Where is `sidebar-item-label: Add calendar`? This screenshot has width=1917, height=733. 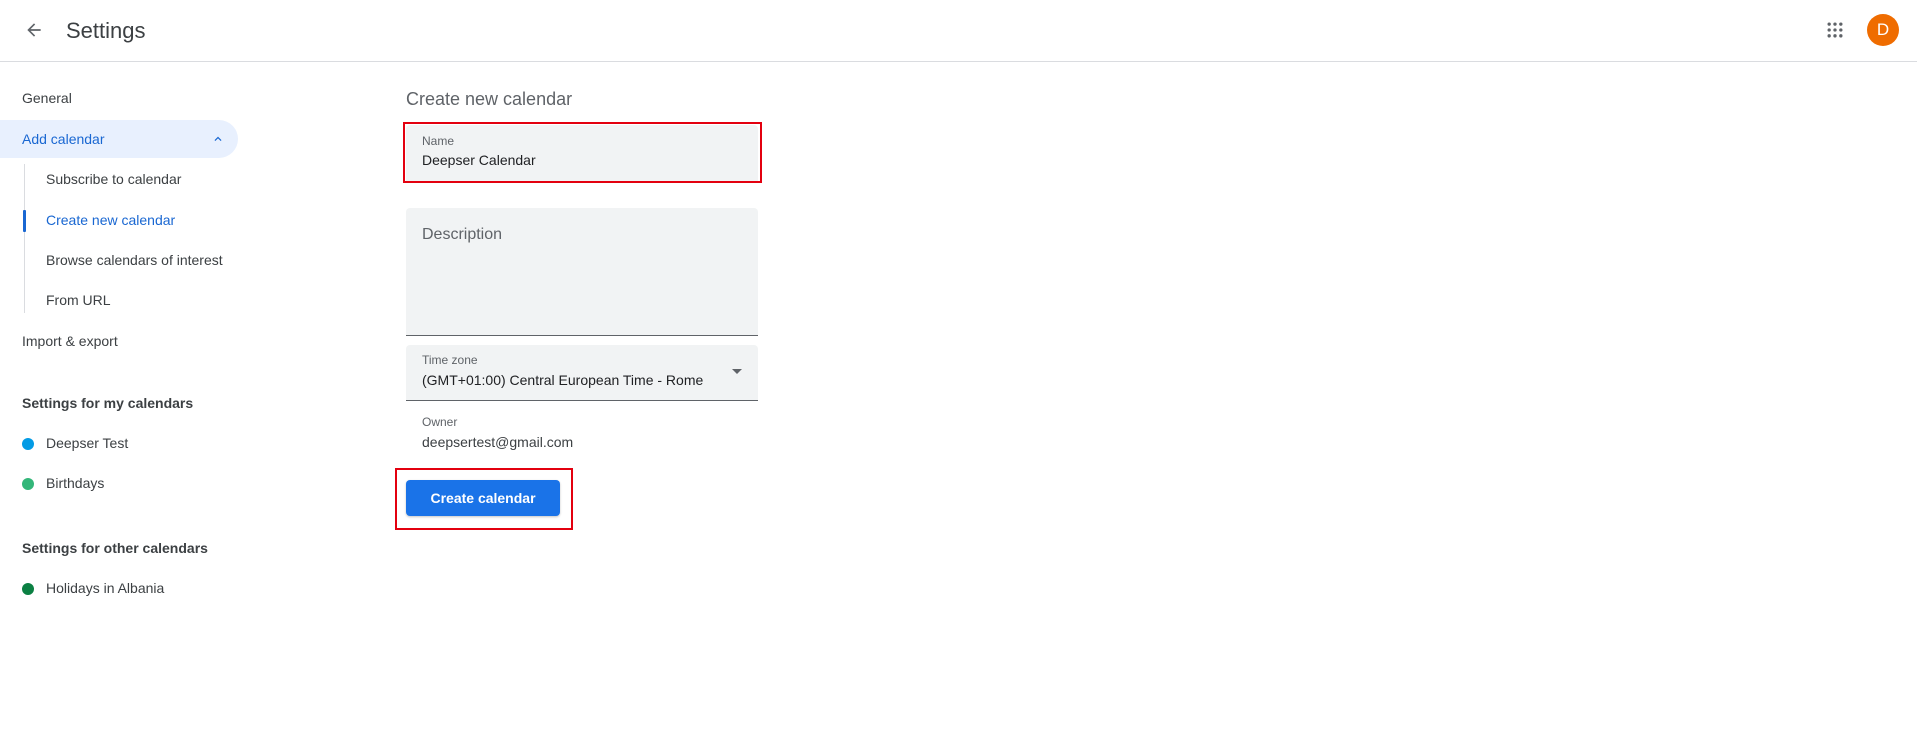
sidebar-item-label: Add calendar is located at coordinates (63, 139).